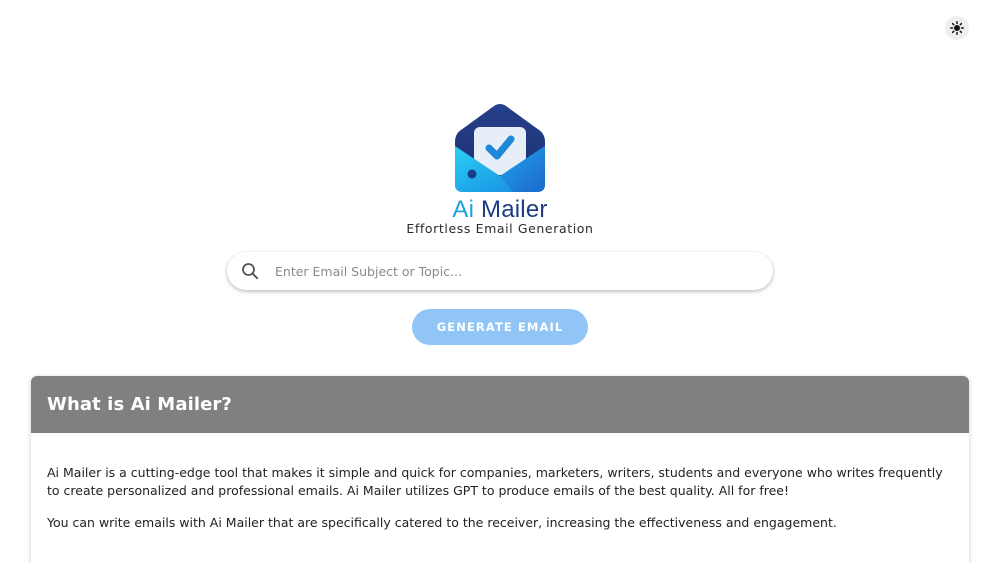 The width and height of the screenshot is (1000, 563). What do you see at coordinates (139, 404) in the screenshot?
I see `info-card-title: What is Ai Mailer?` at bounding box center [139, 404].